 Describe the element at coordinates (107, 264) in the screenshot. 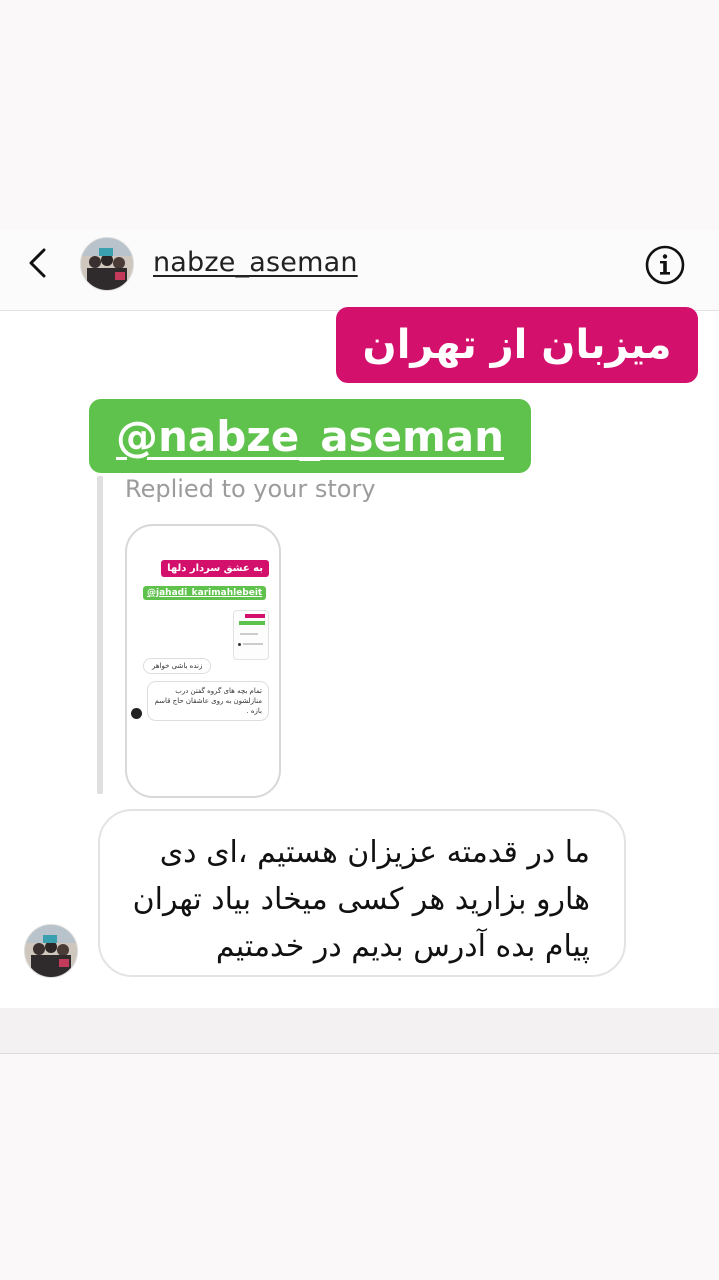

I see `avatar` at that location.